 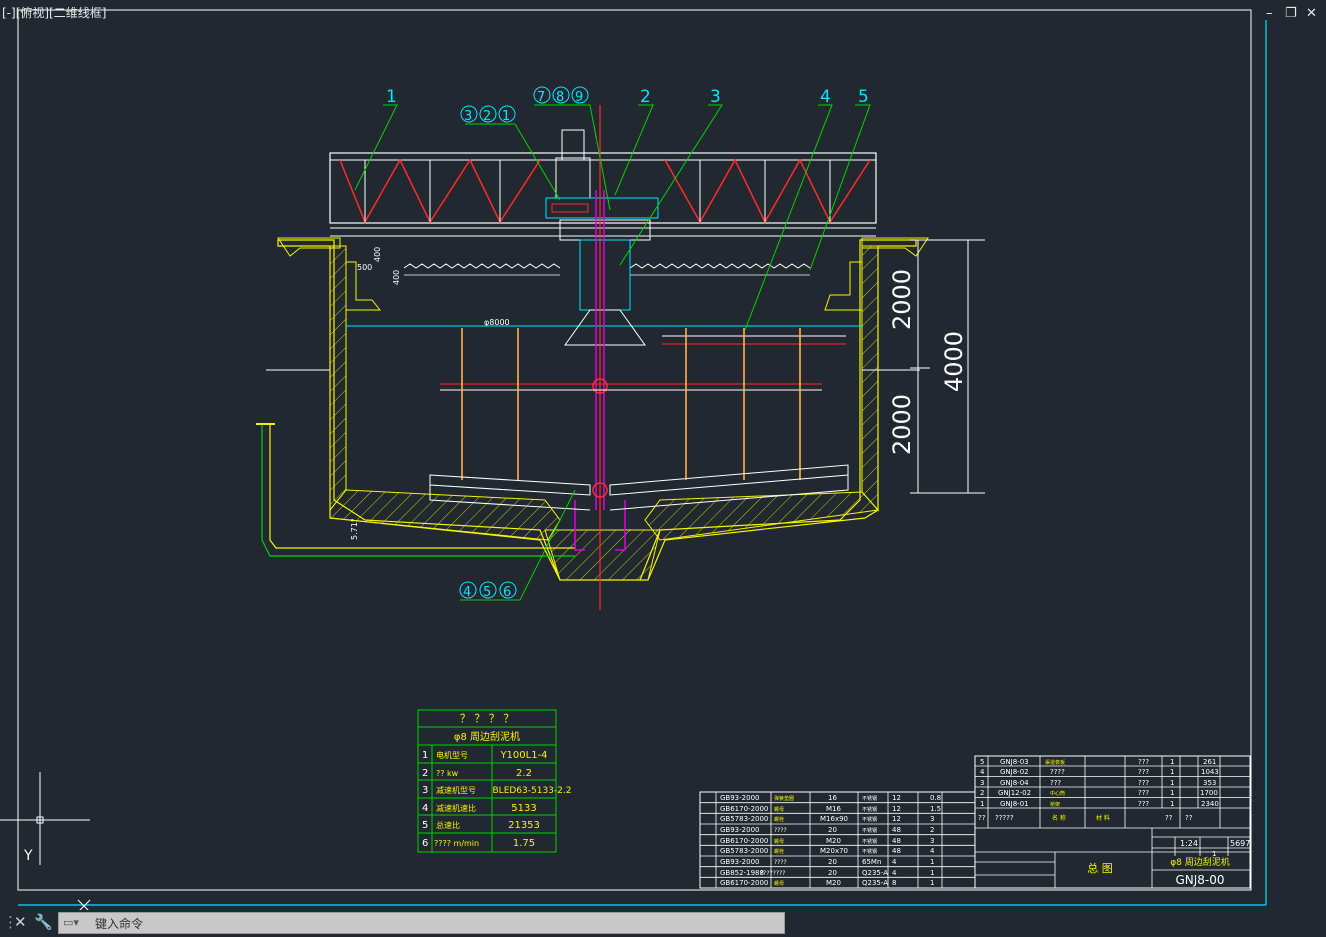 I want to click on svg-text: 5133, so click(x=523, y=808).